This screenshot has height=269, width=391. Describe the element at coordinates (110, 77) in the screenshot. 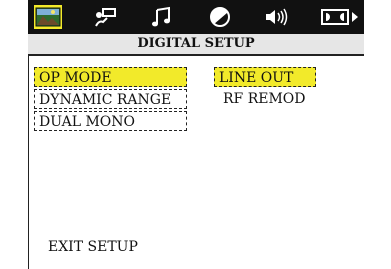

I see `menu-item-op-mode: OP MODE` at that location.